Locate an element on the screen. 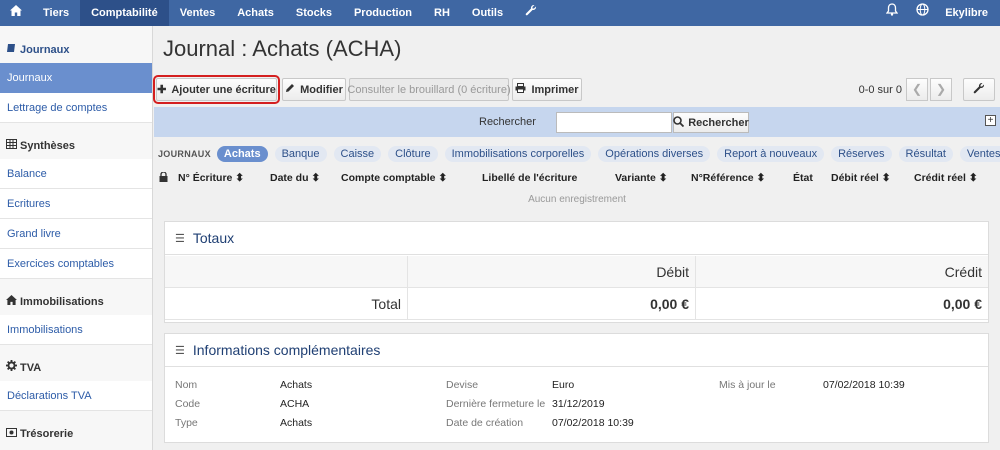 Image resolution: width=1000 pixels, height=450 pixels. totals-table: Débit Crédit Total 0,00 € 0,00 € is located at coordinates (576, 288).